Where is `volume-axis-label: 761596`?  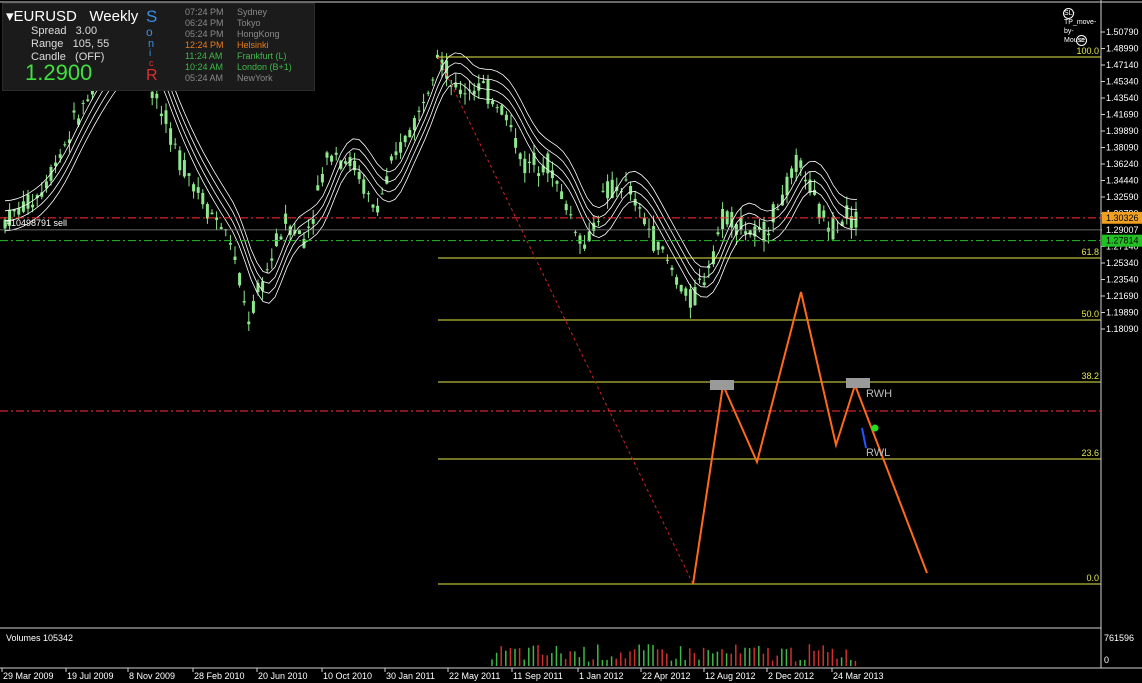 volume-axis-label: 761596 is located at coordinates (1119, 638).